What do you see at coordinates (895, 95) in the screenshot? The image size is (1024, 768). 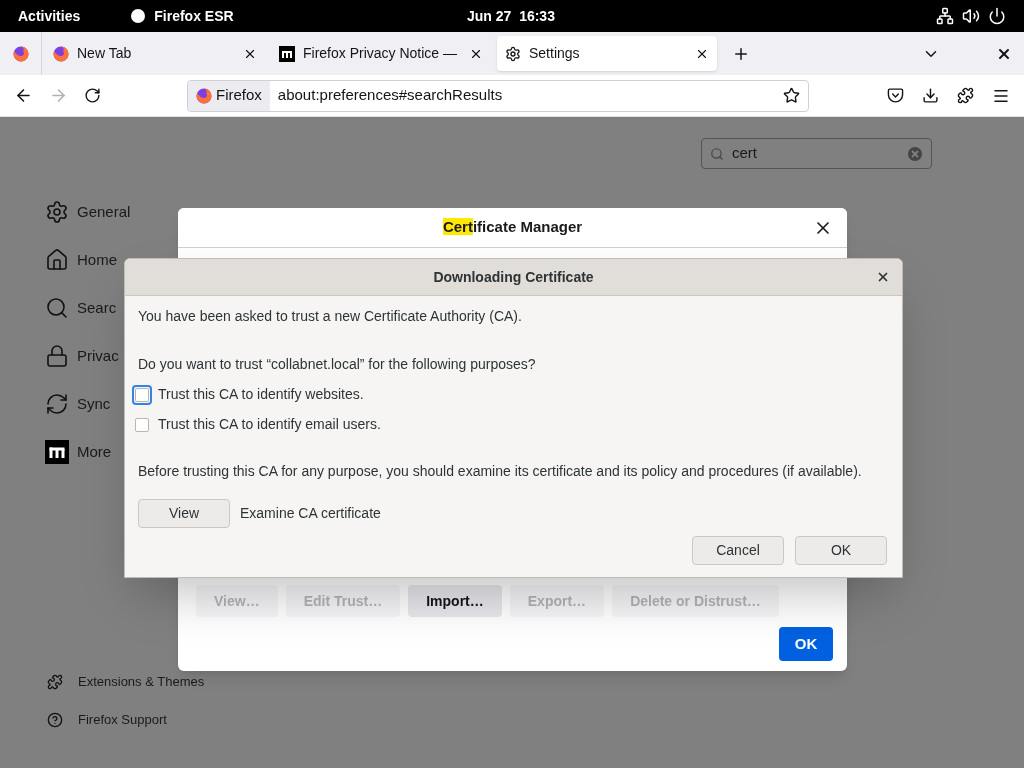 I see `pocket-icon` at bounding box center [895, 95].